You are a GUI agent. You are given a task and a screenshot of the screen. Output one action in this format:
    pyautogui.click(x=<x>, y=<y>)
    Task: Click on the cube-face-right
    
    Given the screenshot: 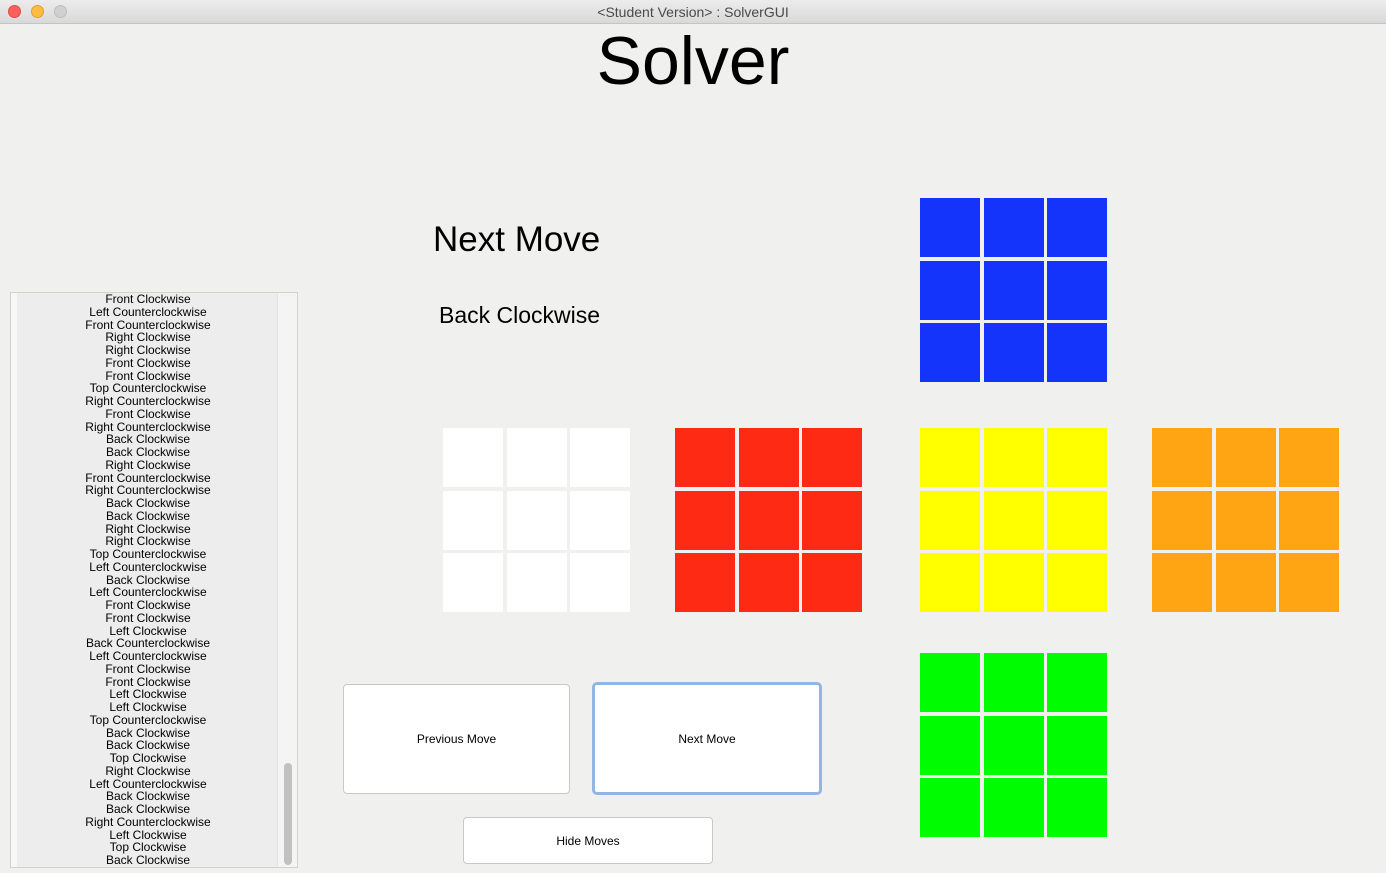 What is the action you would take?
    pyautogui.click(x=1013, y=520)
    